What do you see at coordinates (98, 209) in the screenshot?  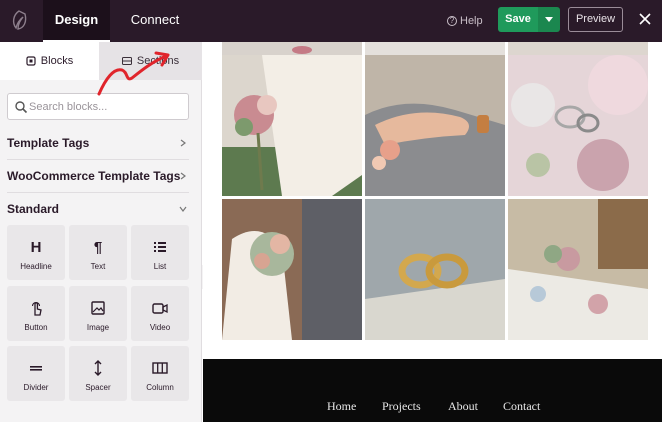 I see `group-standard: Standard` at bounding box center [98, 209].